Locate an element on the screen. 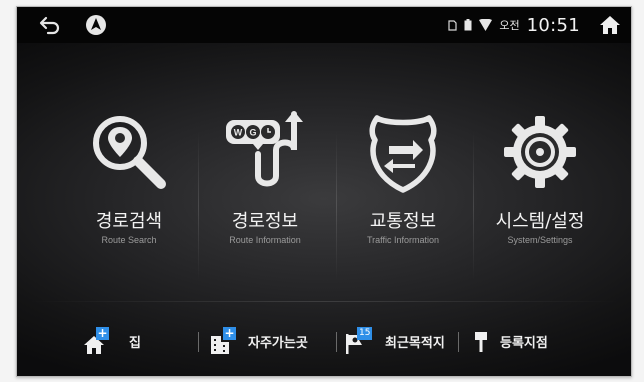 The width and height of the screenshot is (644, 382). navigation-mode-button is located at coordinates (96, 25).